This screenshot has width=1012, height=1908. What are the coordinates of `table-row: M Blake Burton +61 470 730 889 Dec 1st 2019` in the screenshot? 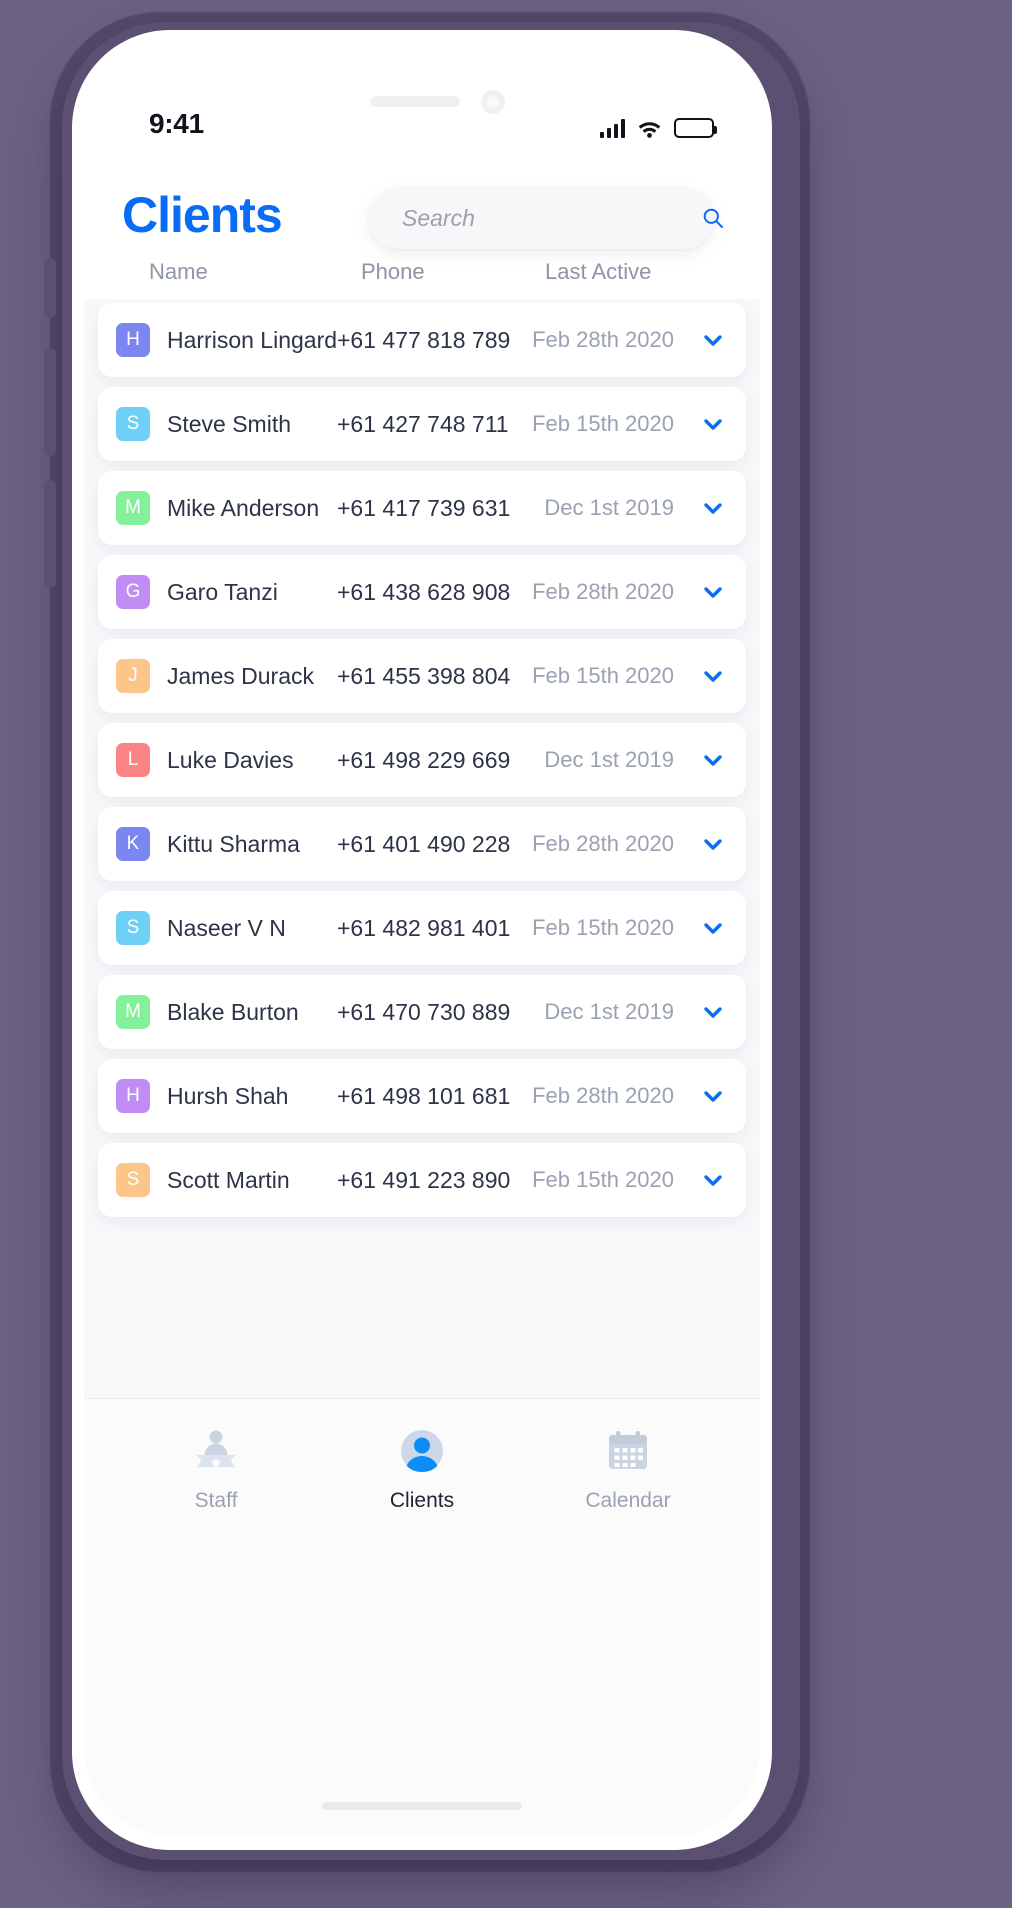 It's located at (422, 1012).